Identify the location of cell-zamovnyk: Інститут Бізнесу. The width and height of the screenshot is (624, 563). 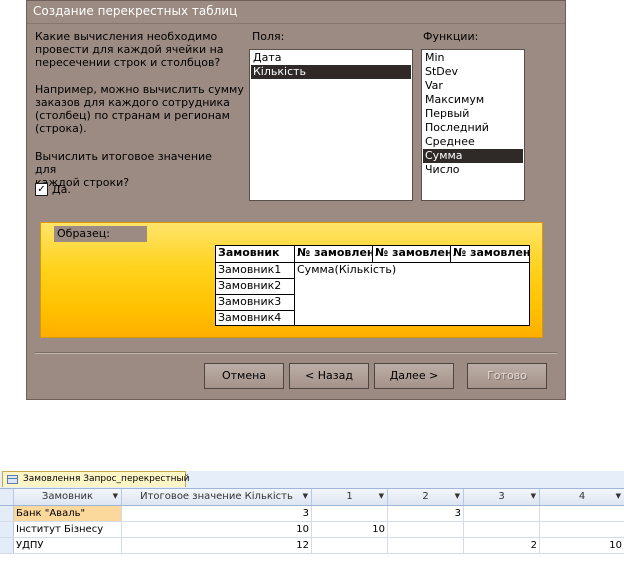
(68, 529).